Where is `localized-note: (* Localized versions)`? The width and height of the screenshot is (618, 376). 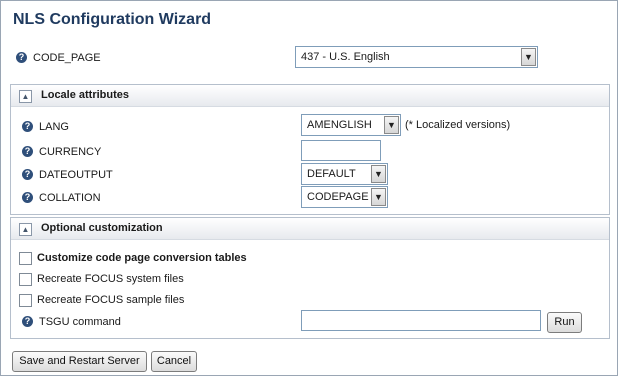
localized-note: (* Localized versions) is located at coordinates (458, 125).